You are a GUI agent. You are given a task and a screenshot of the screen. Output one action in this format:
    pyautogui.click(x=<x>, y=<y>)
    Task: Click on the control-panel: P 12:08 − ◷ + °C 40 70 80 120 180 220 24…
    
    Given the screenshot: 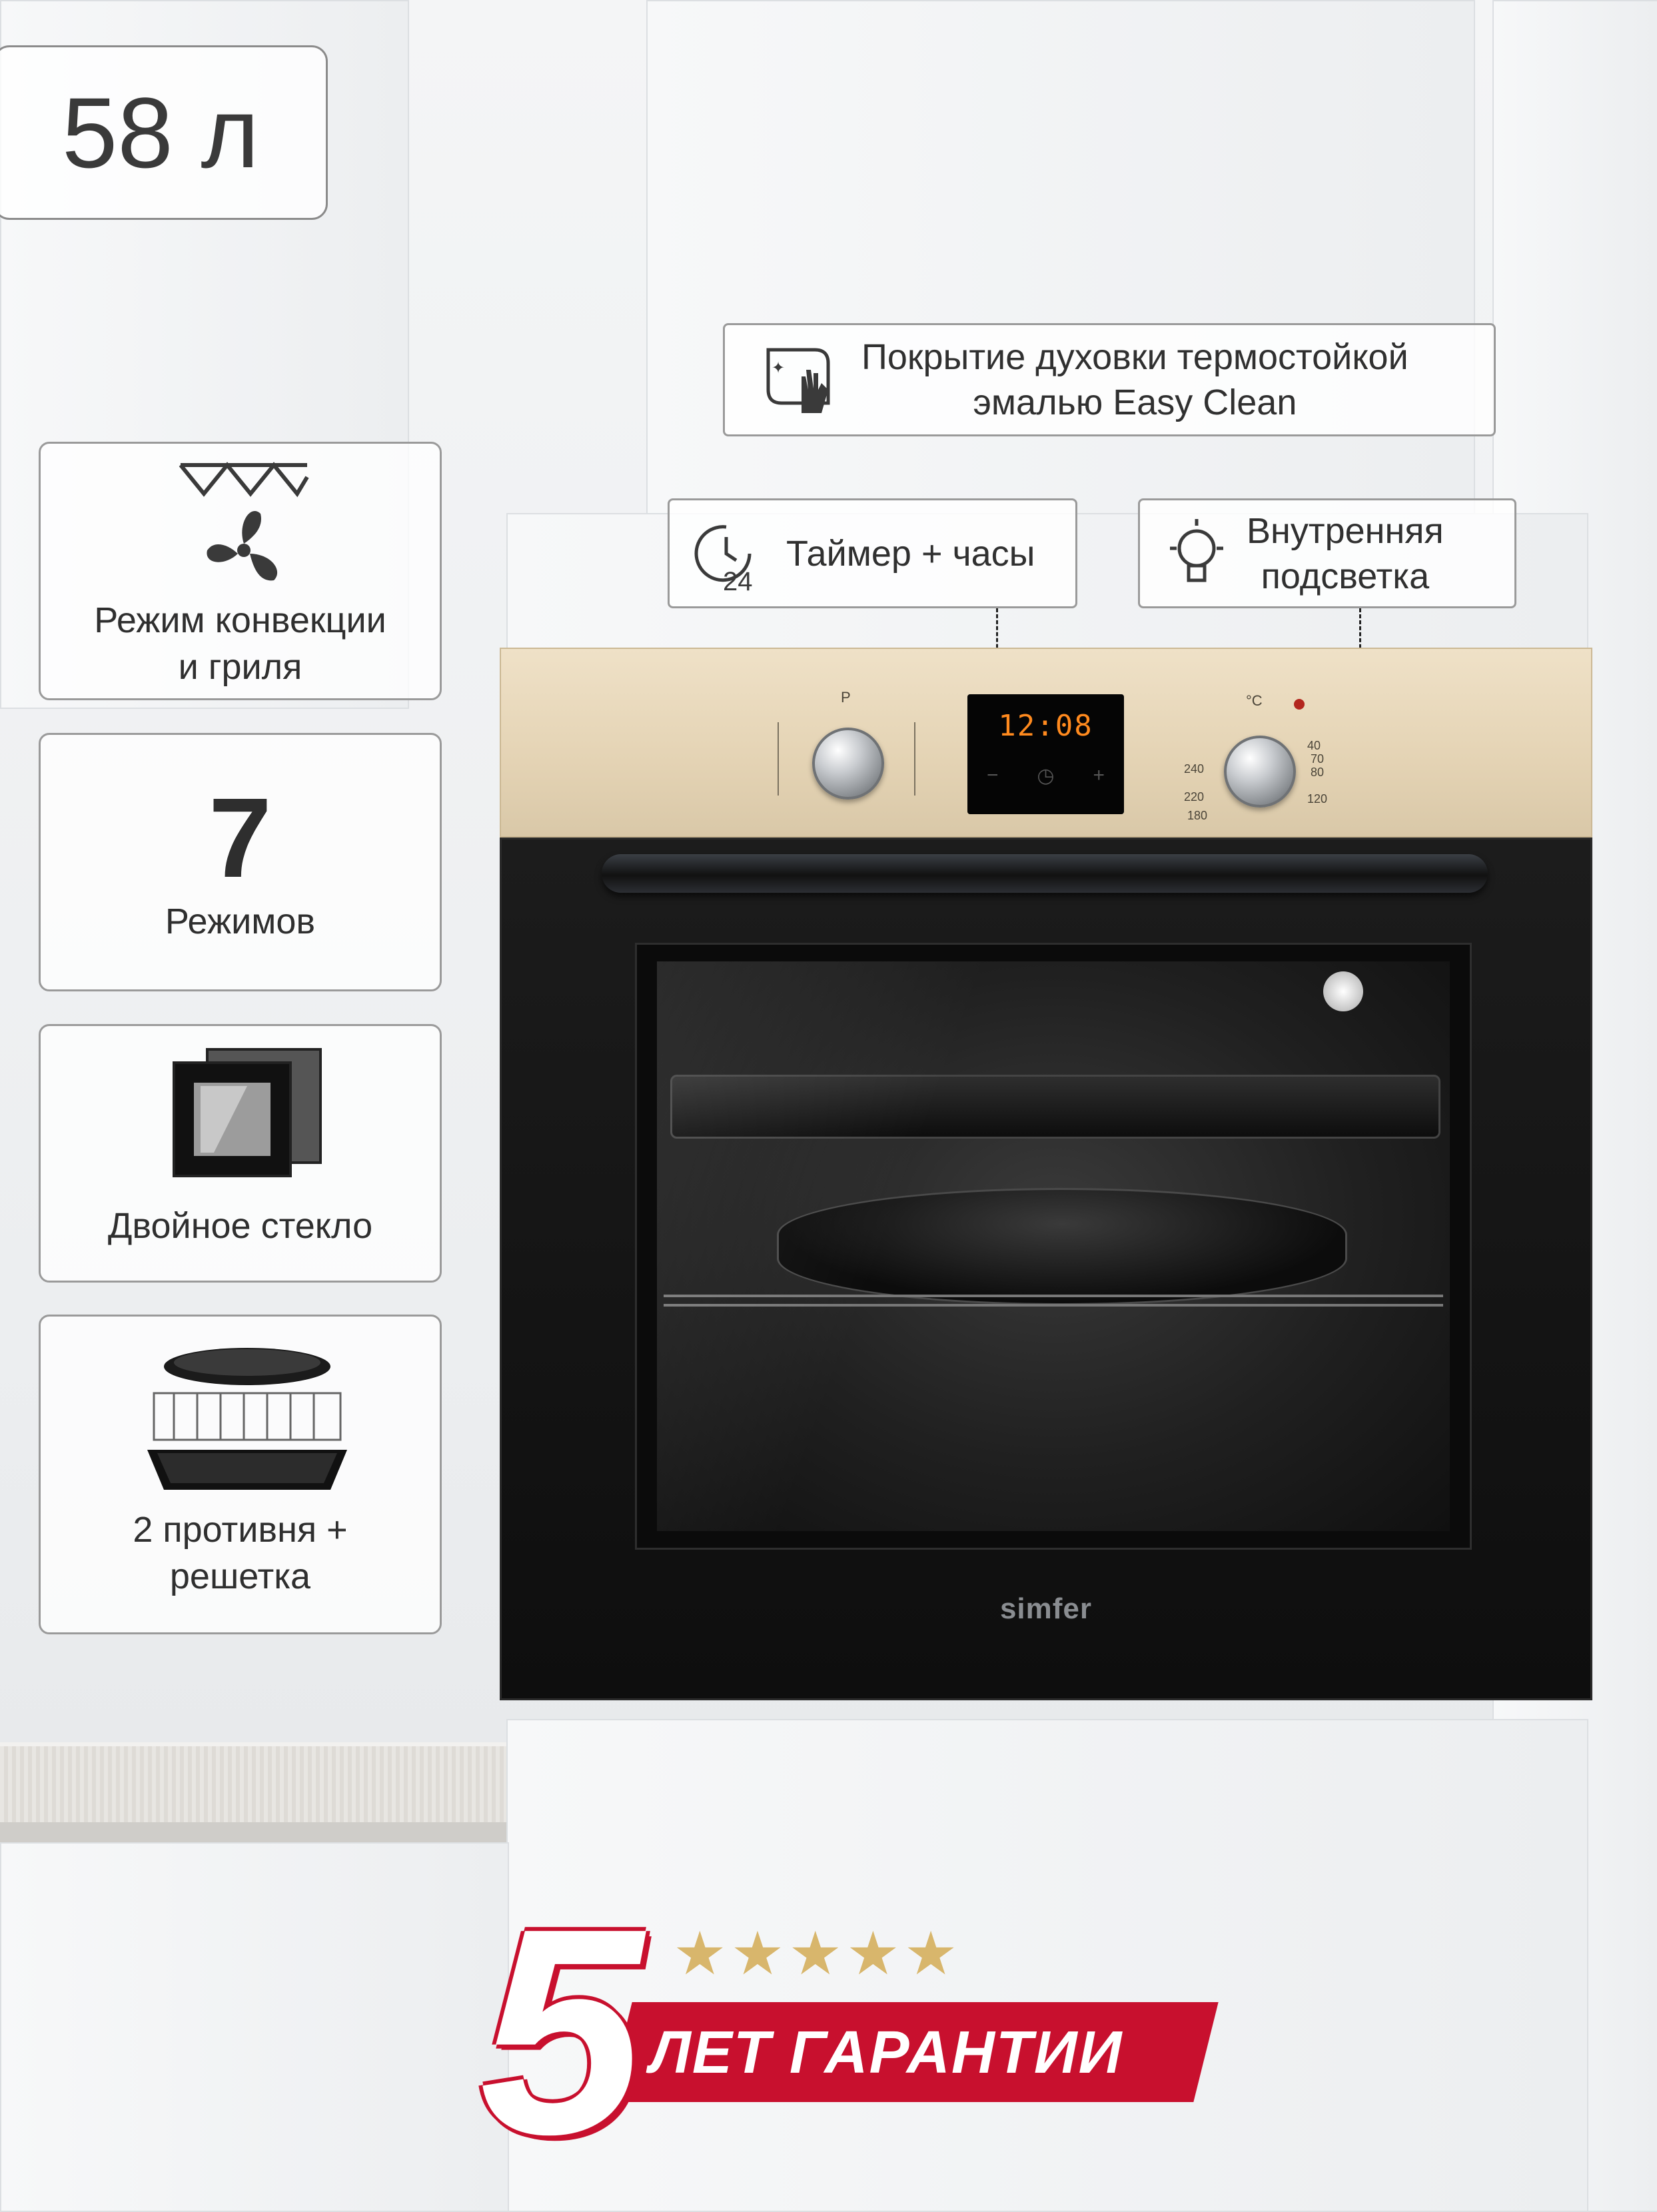 What is the action you would take?
    pyautogui.click(x=1046, y=742)
    